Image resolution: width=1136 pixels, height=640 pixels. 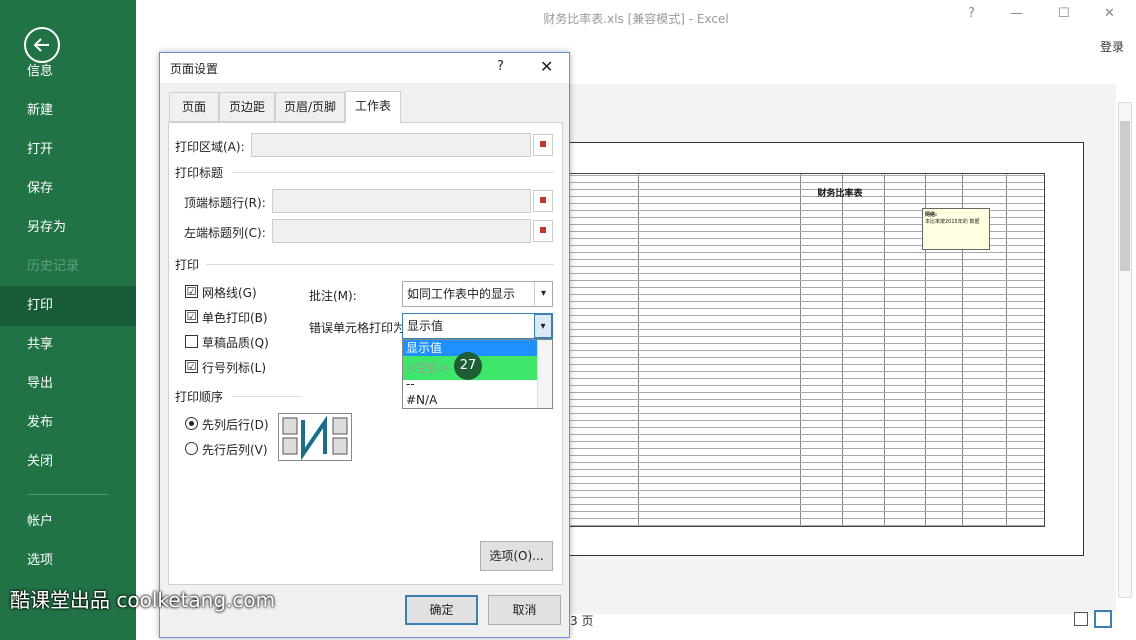 I want to click on nav-share: 共享, so click(x=68, y=345).